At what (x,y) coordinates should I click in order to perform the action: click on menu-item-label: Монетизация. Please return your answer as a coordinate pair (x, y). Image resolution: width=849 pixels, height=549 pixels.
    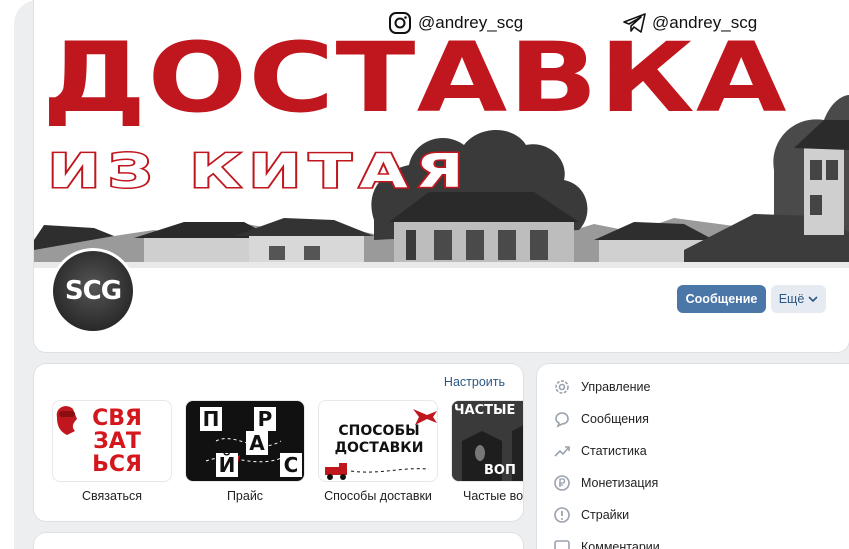
    Looking at the image, I should click on (620, 483).